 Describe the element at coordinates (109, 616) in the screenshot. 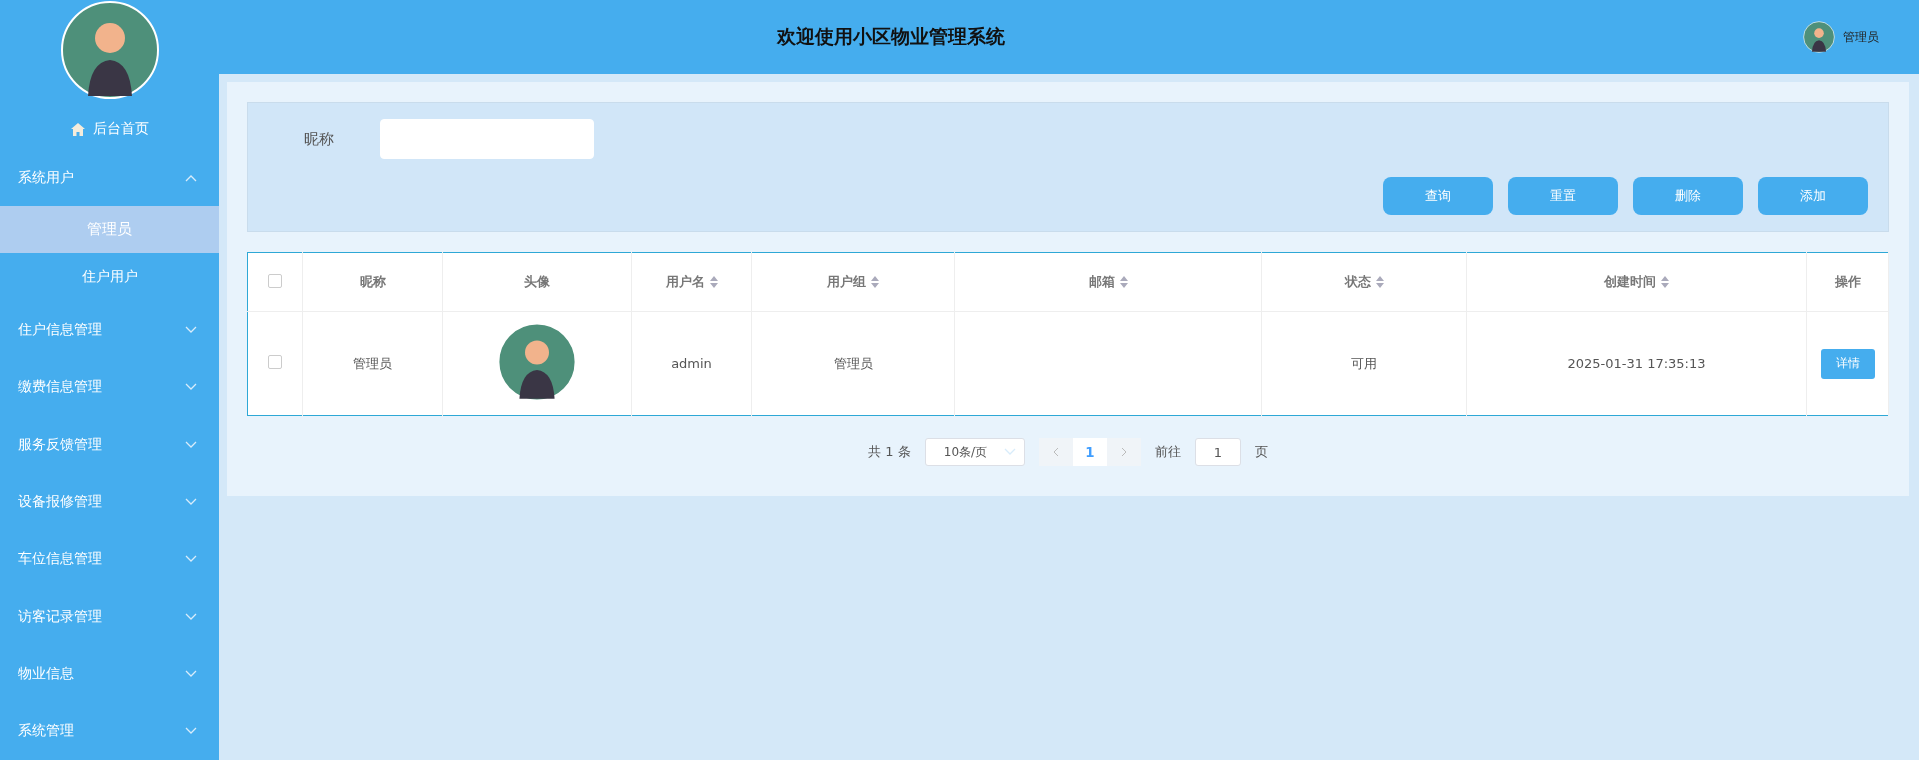

I see `menu-item: 访客记录管理` at that location.